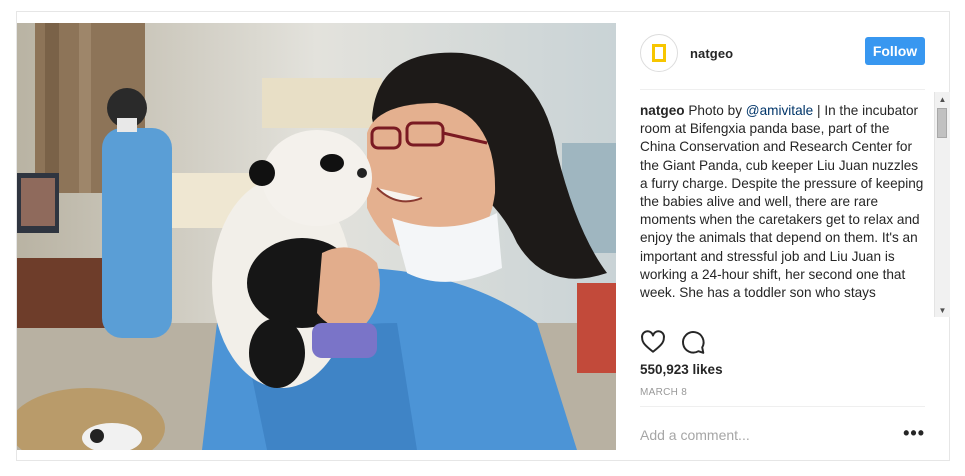  Describe the element at coordinates (942, 123) in the screenshot. I see `scrollbar-thumb` at that location.